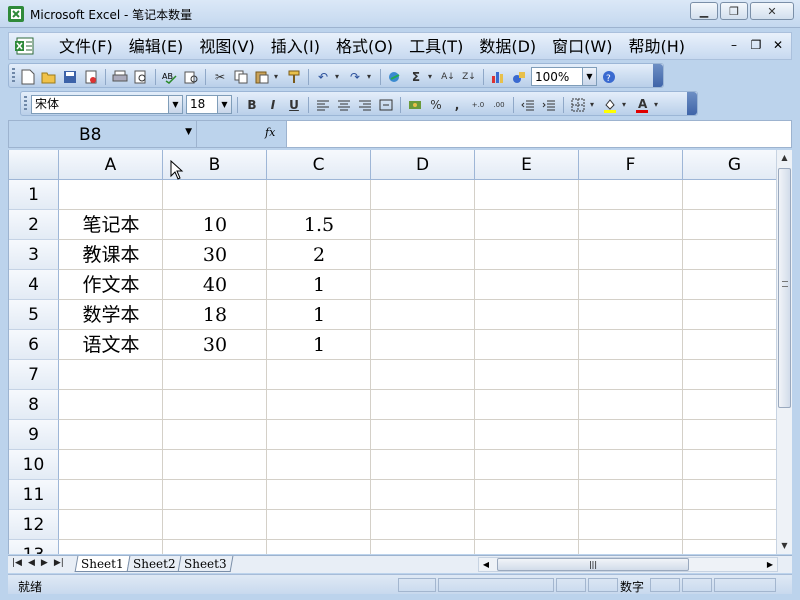 This screenshot has height=600, width=800. I want to click on align-center-icon, so click(344, 105).